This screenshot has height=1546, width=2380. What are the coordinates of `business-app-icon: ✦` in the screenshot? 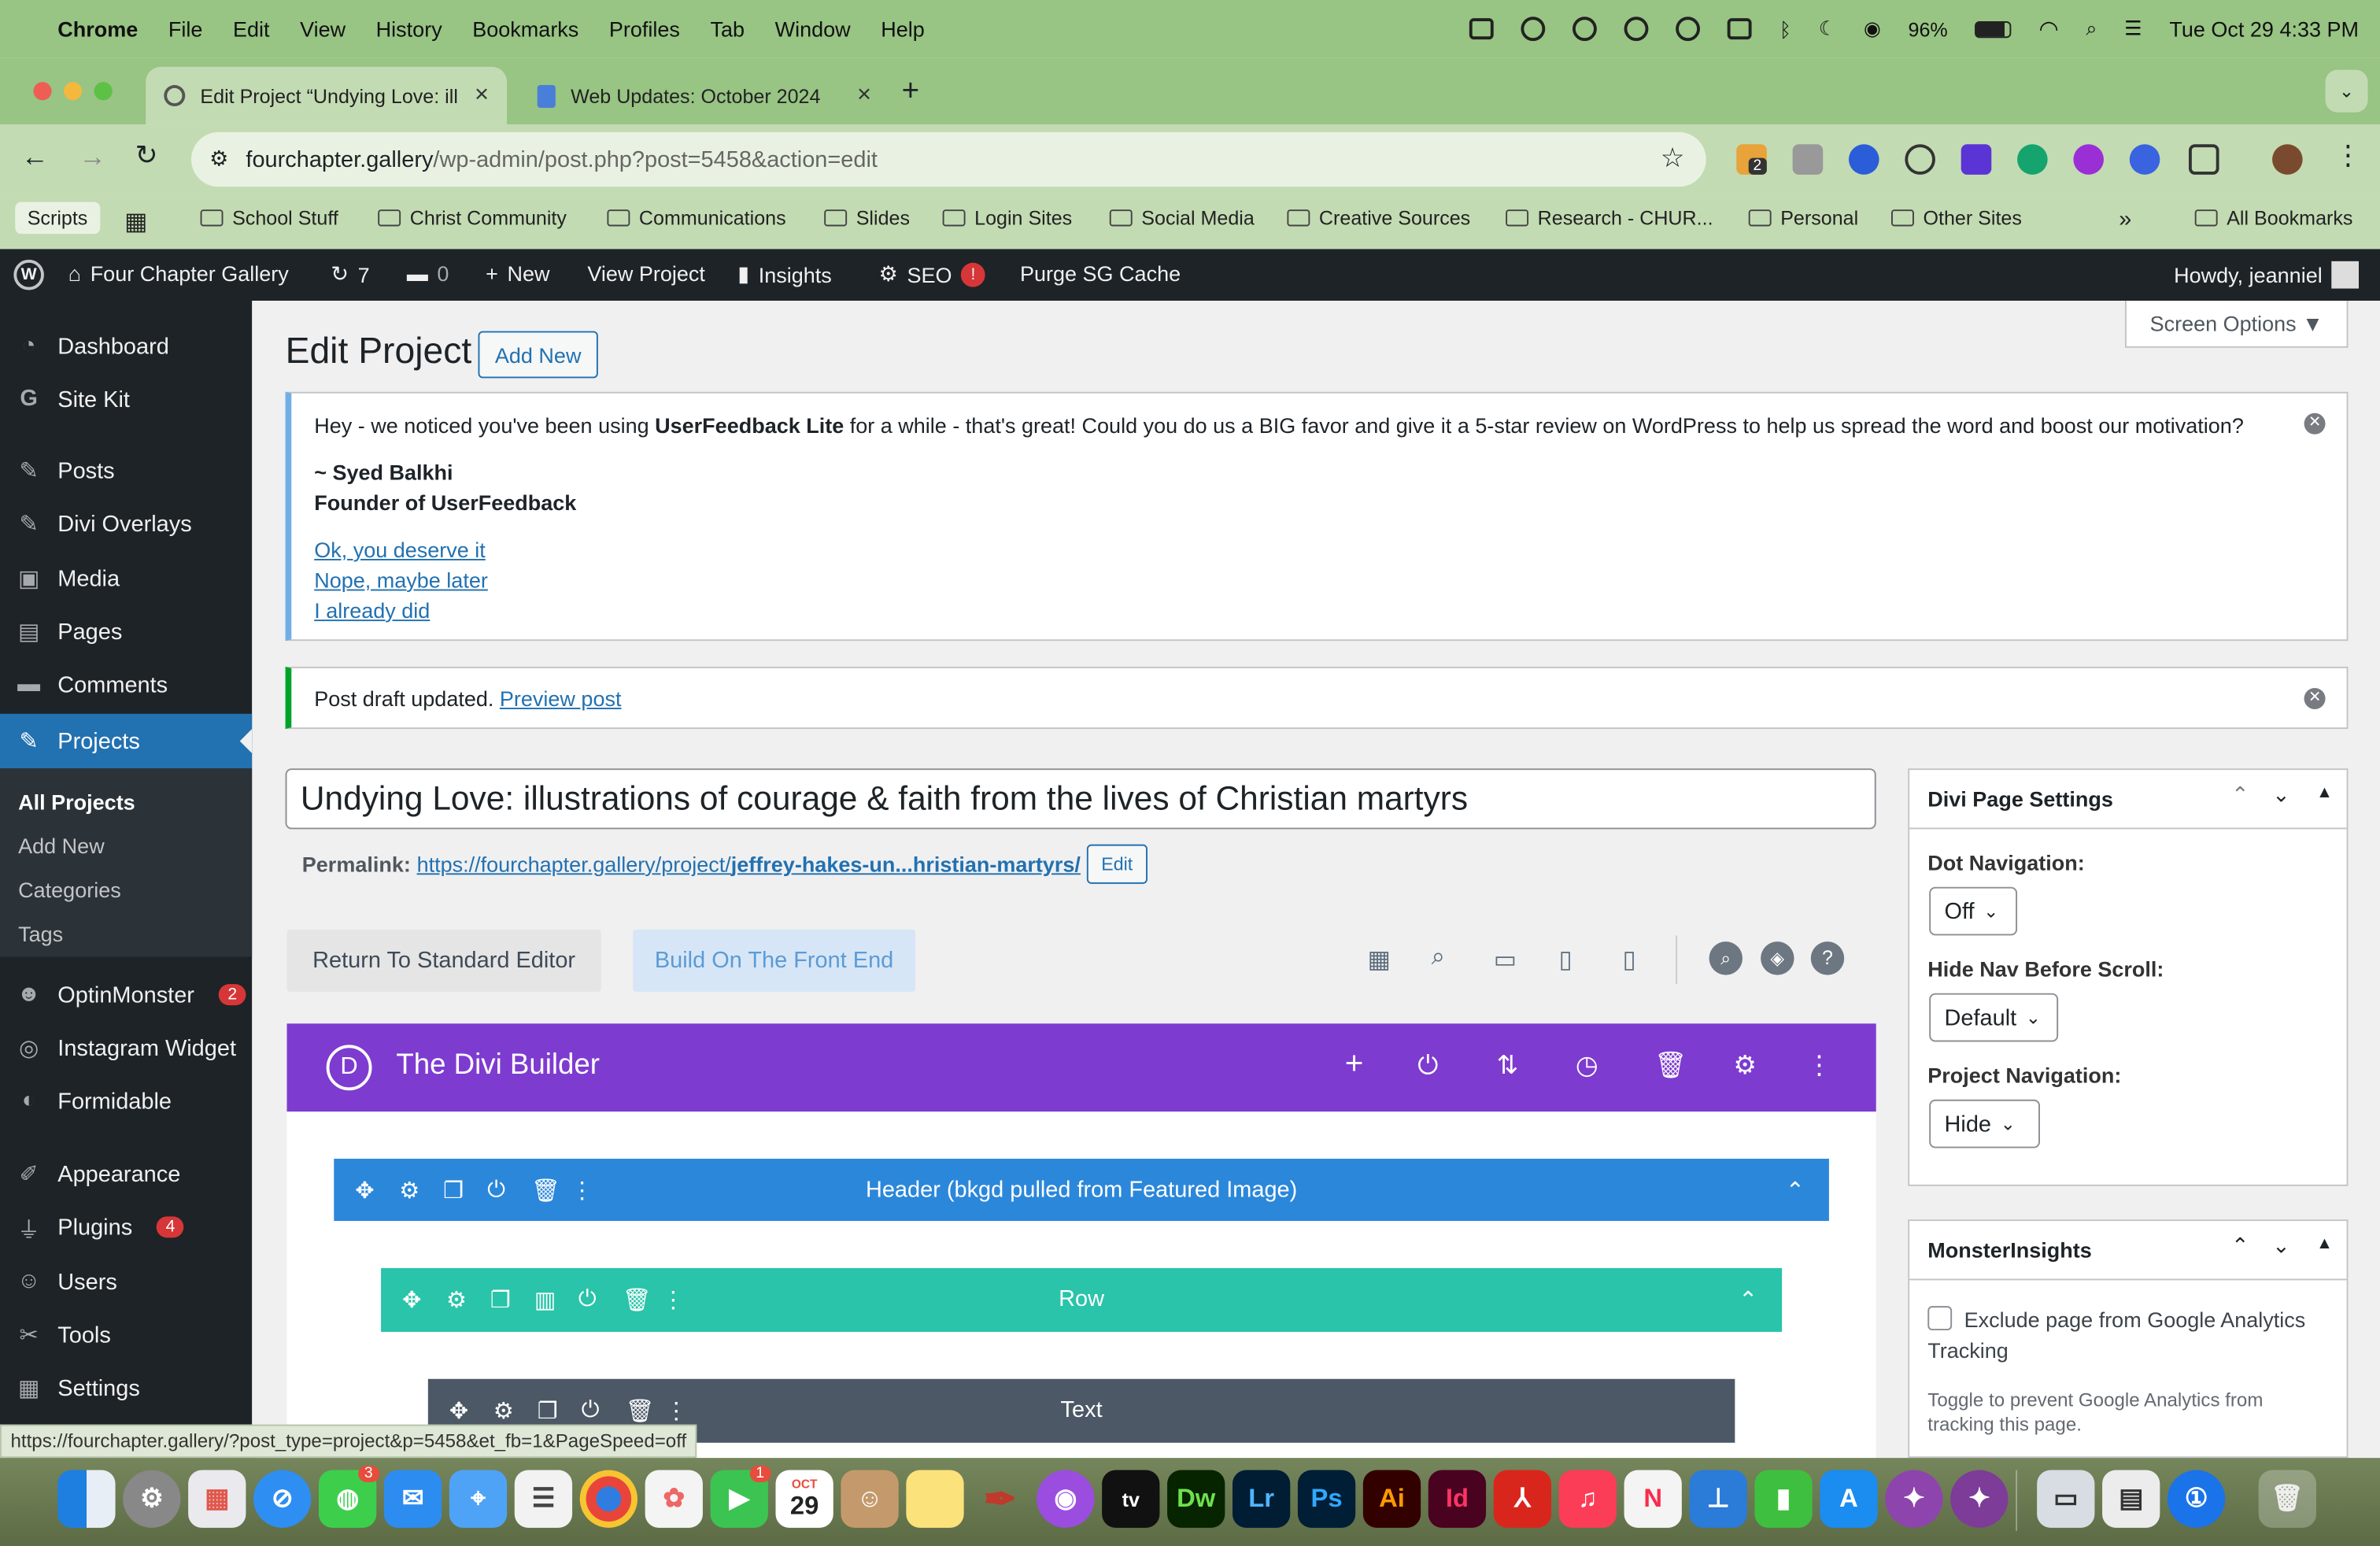 It's located at (1979, 1499).